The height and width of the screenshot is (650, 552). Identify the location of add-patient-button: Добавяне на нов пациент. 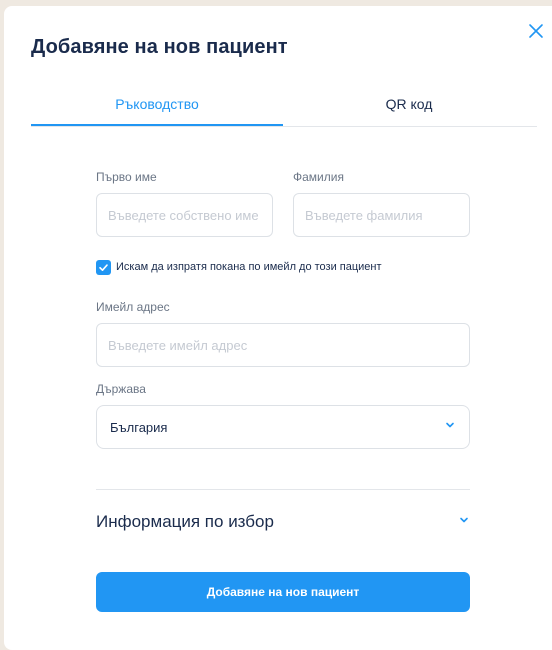
(283, 592).